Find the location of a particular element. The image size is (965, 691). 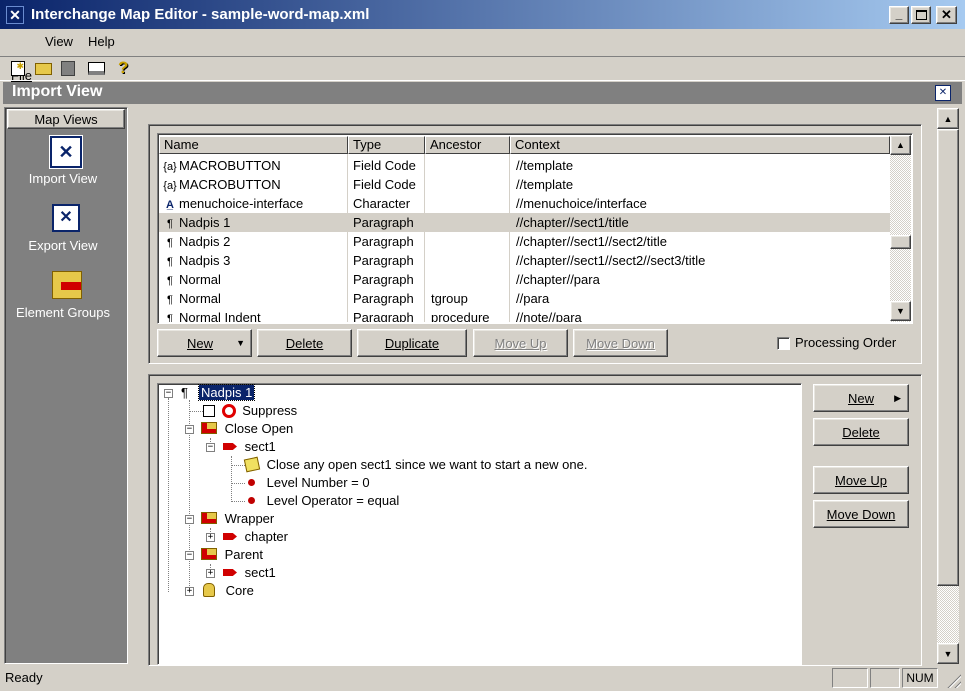

new-rule-button: New ▶ is located at coordinates (861, 398).